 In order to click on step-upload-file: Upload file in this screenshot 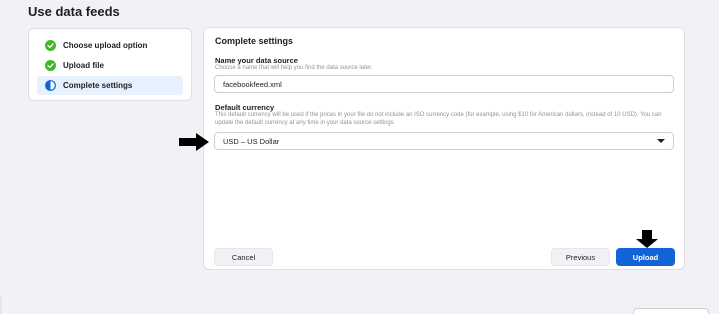, I will do `click(110, 65)`.